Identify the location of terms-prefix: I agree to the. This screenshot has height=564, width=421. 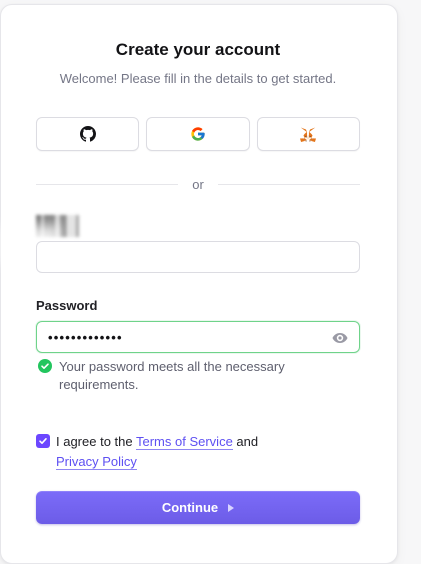
(96, 441).